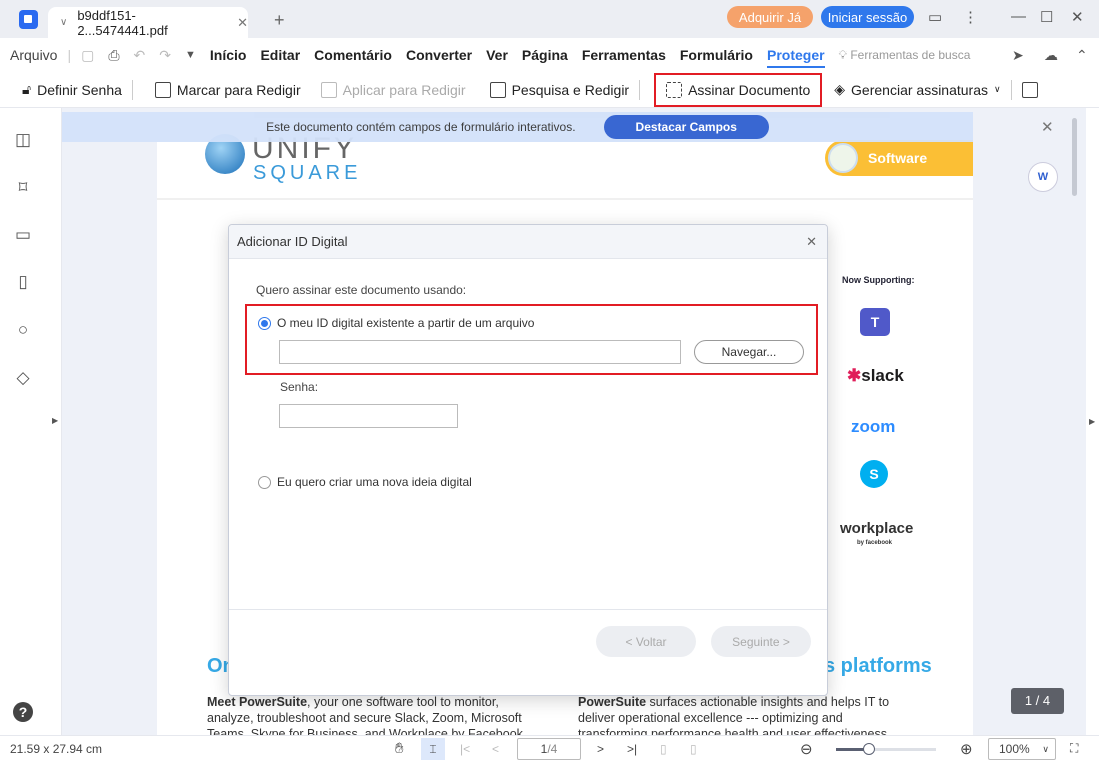 Image resolution: width=1099 pixels, height=761 pixels. I want to click on signature-field-icon, so click(1029, 89).